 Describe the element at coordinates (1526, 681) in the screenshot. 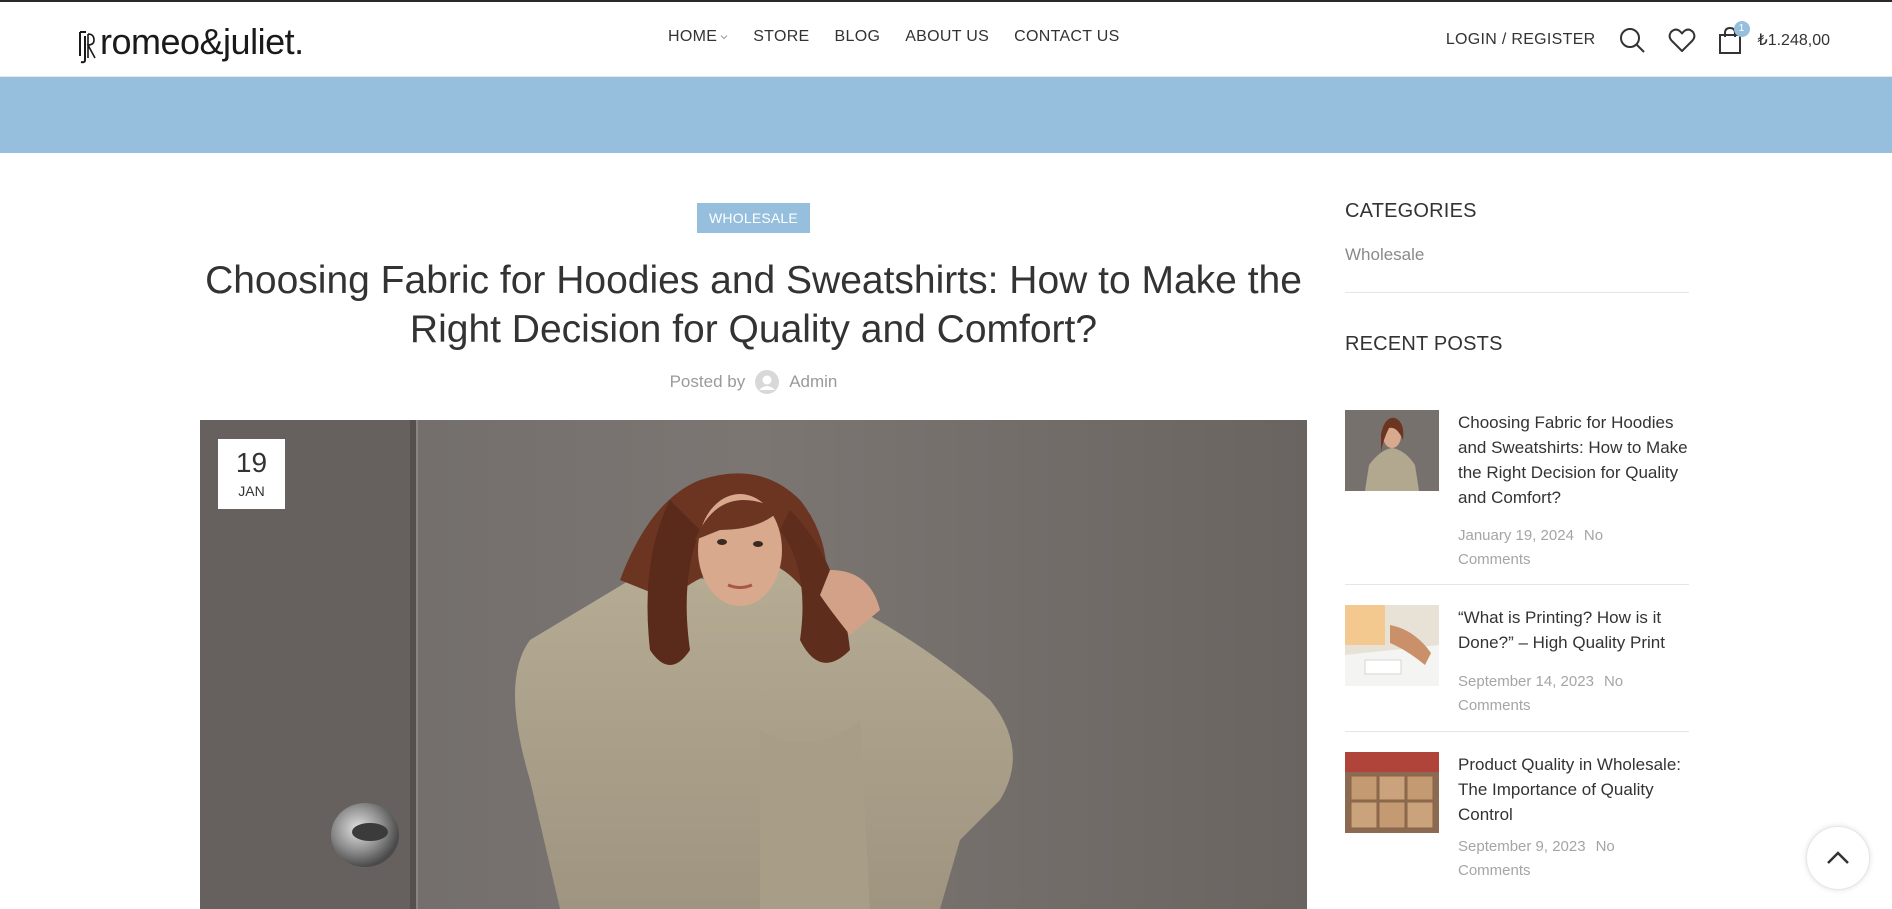

I see `recent-post-date: September 14, 2023` at that location.